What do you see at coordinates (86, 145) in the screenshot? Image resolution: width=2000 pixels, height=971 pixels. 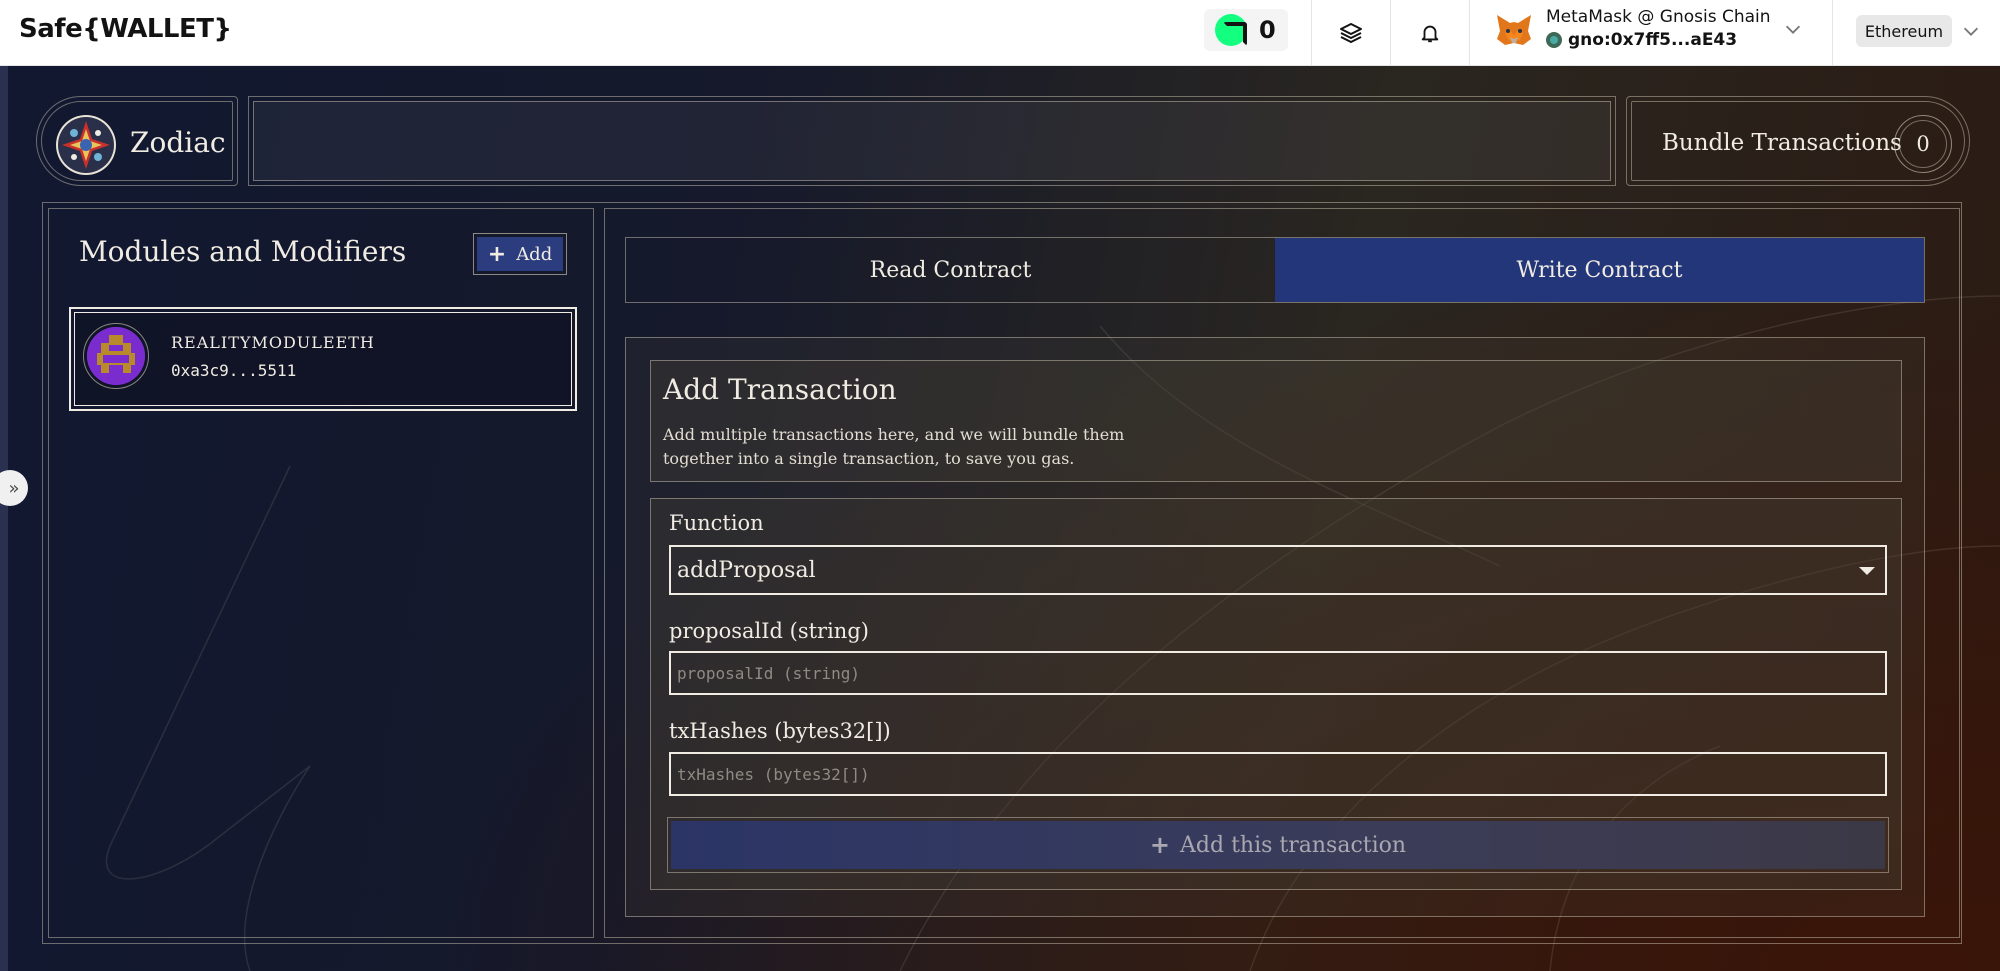 I see `zodiac-logo-icon` at bounding box center [86, 145].